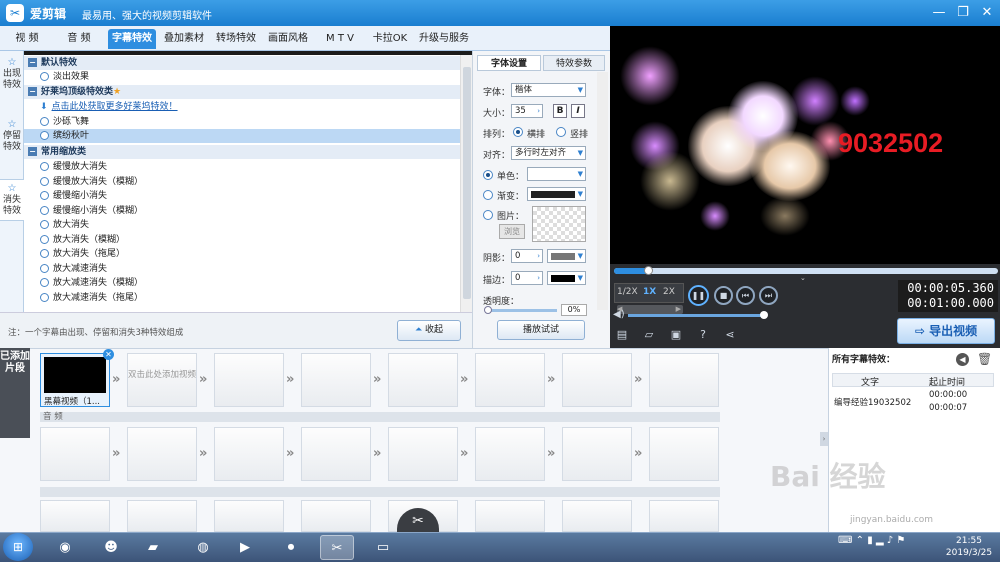  Describe the element at coordinates (745, 295) in the screenshot. I see `prev-icon: ⏮` at that location.